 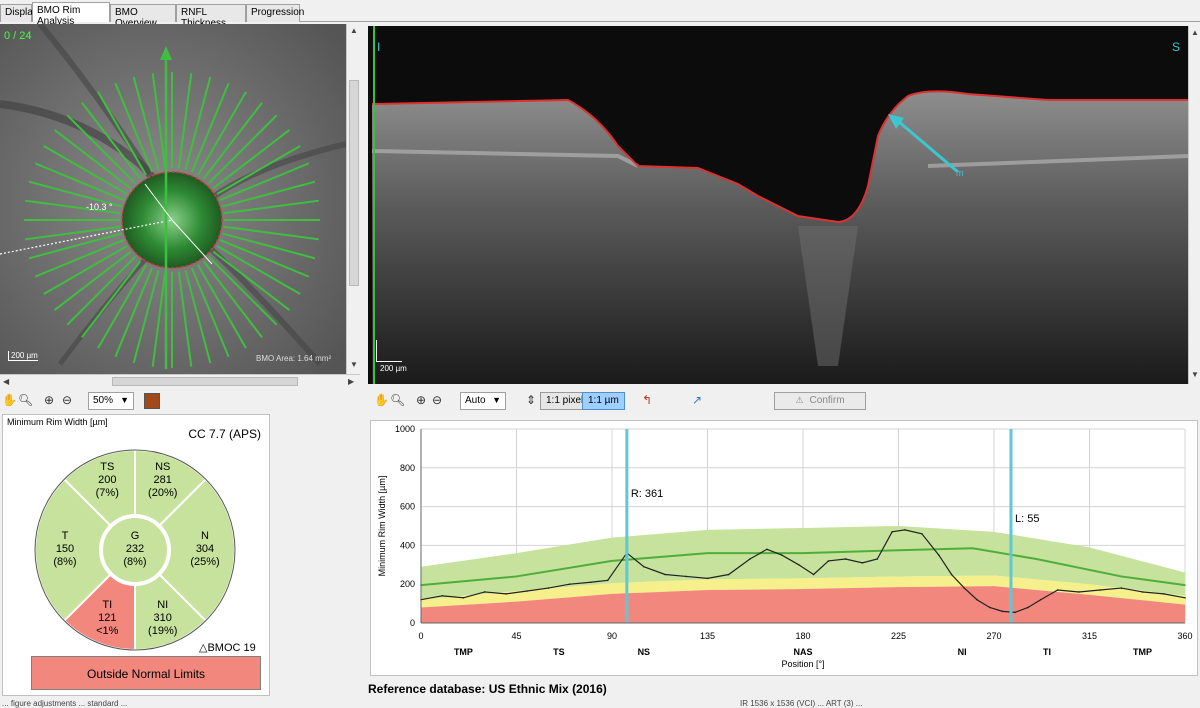 What do you see at coordinates (644, 652) in the screenshot?
I see `sector-axis-label: NS` at bounding box center [644, 652].